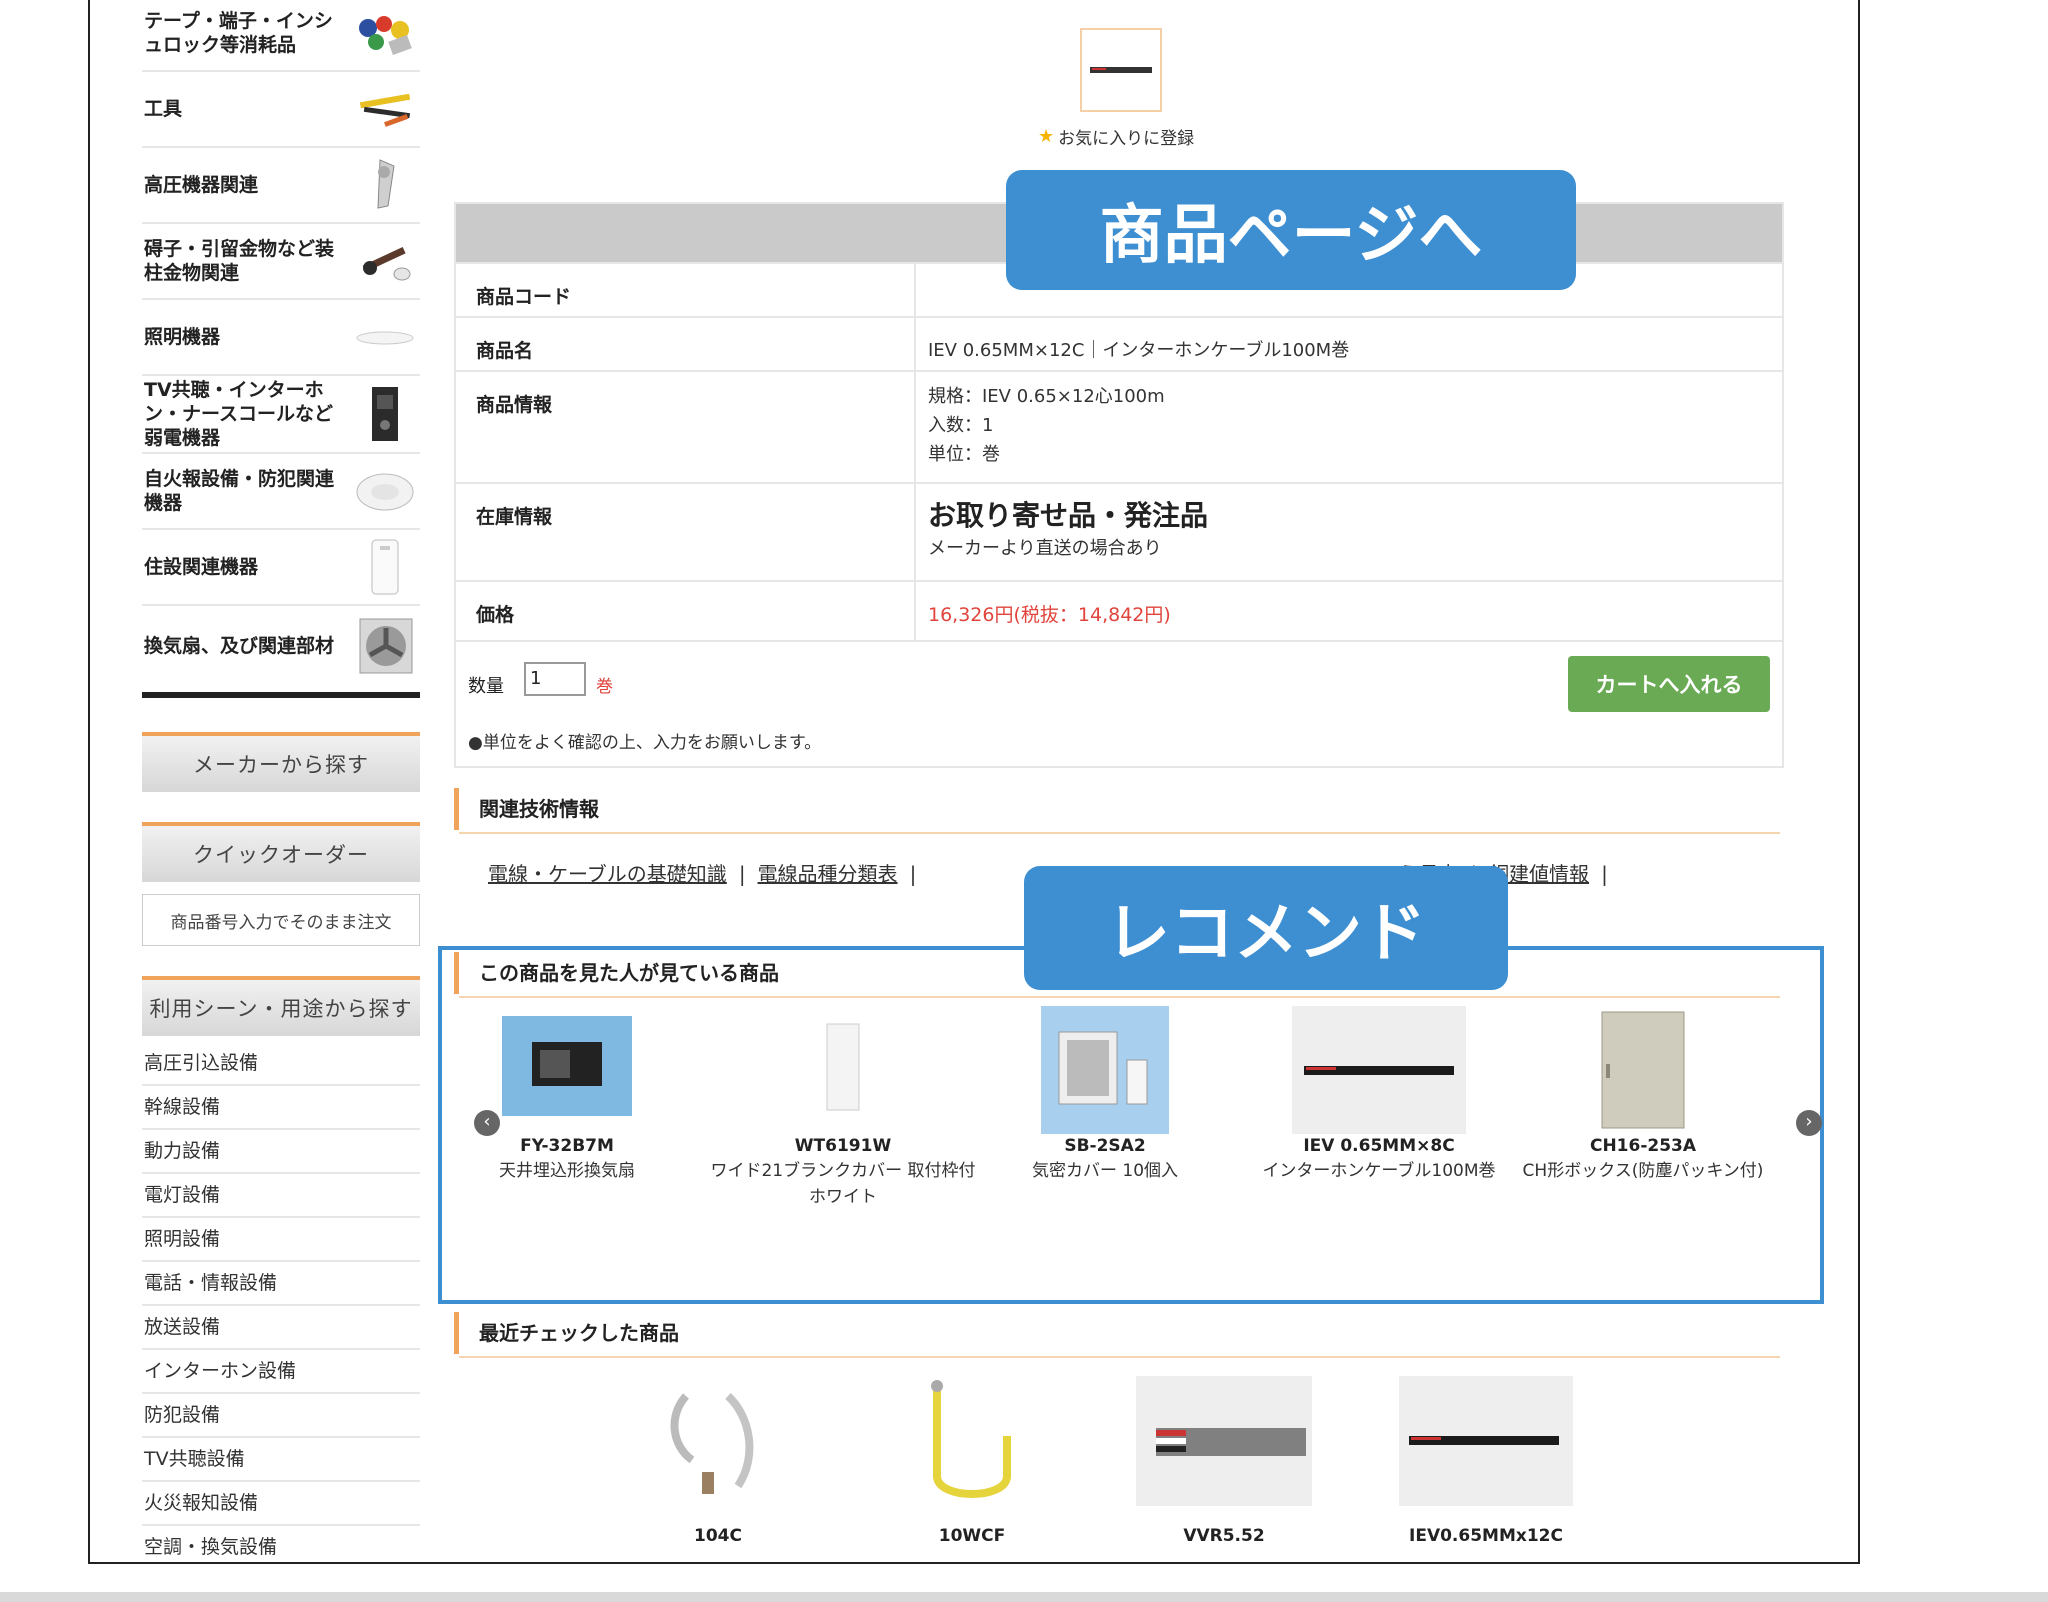  I want to click on scene-item: 電灯設備, so click(281, 1196).